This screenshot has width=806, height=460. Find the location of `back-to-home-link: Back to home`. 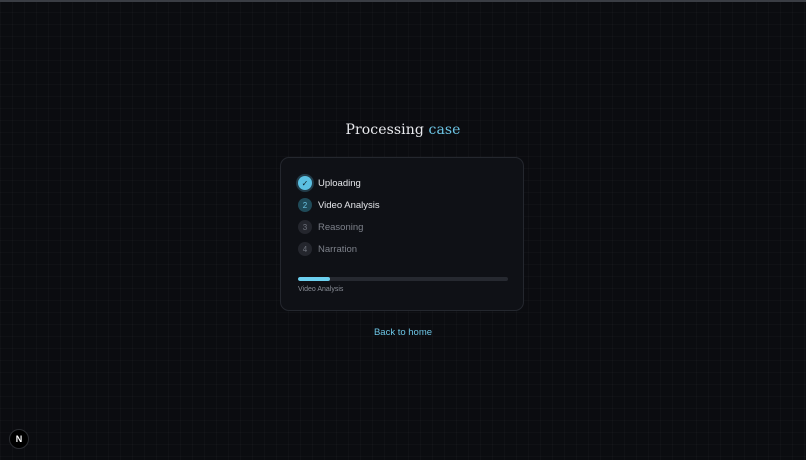

back-to-home-link: Back to home is located at coordinates (403, 332).